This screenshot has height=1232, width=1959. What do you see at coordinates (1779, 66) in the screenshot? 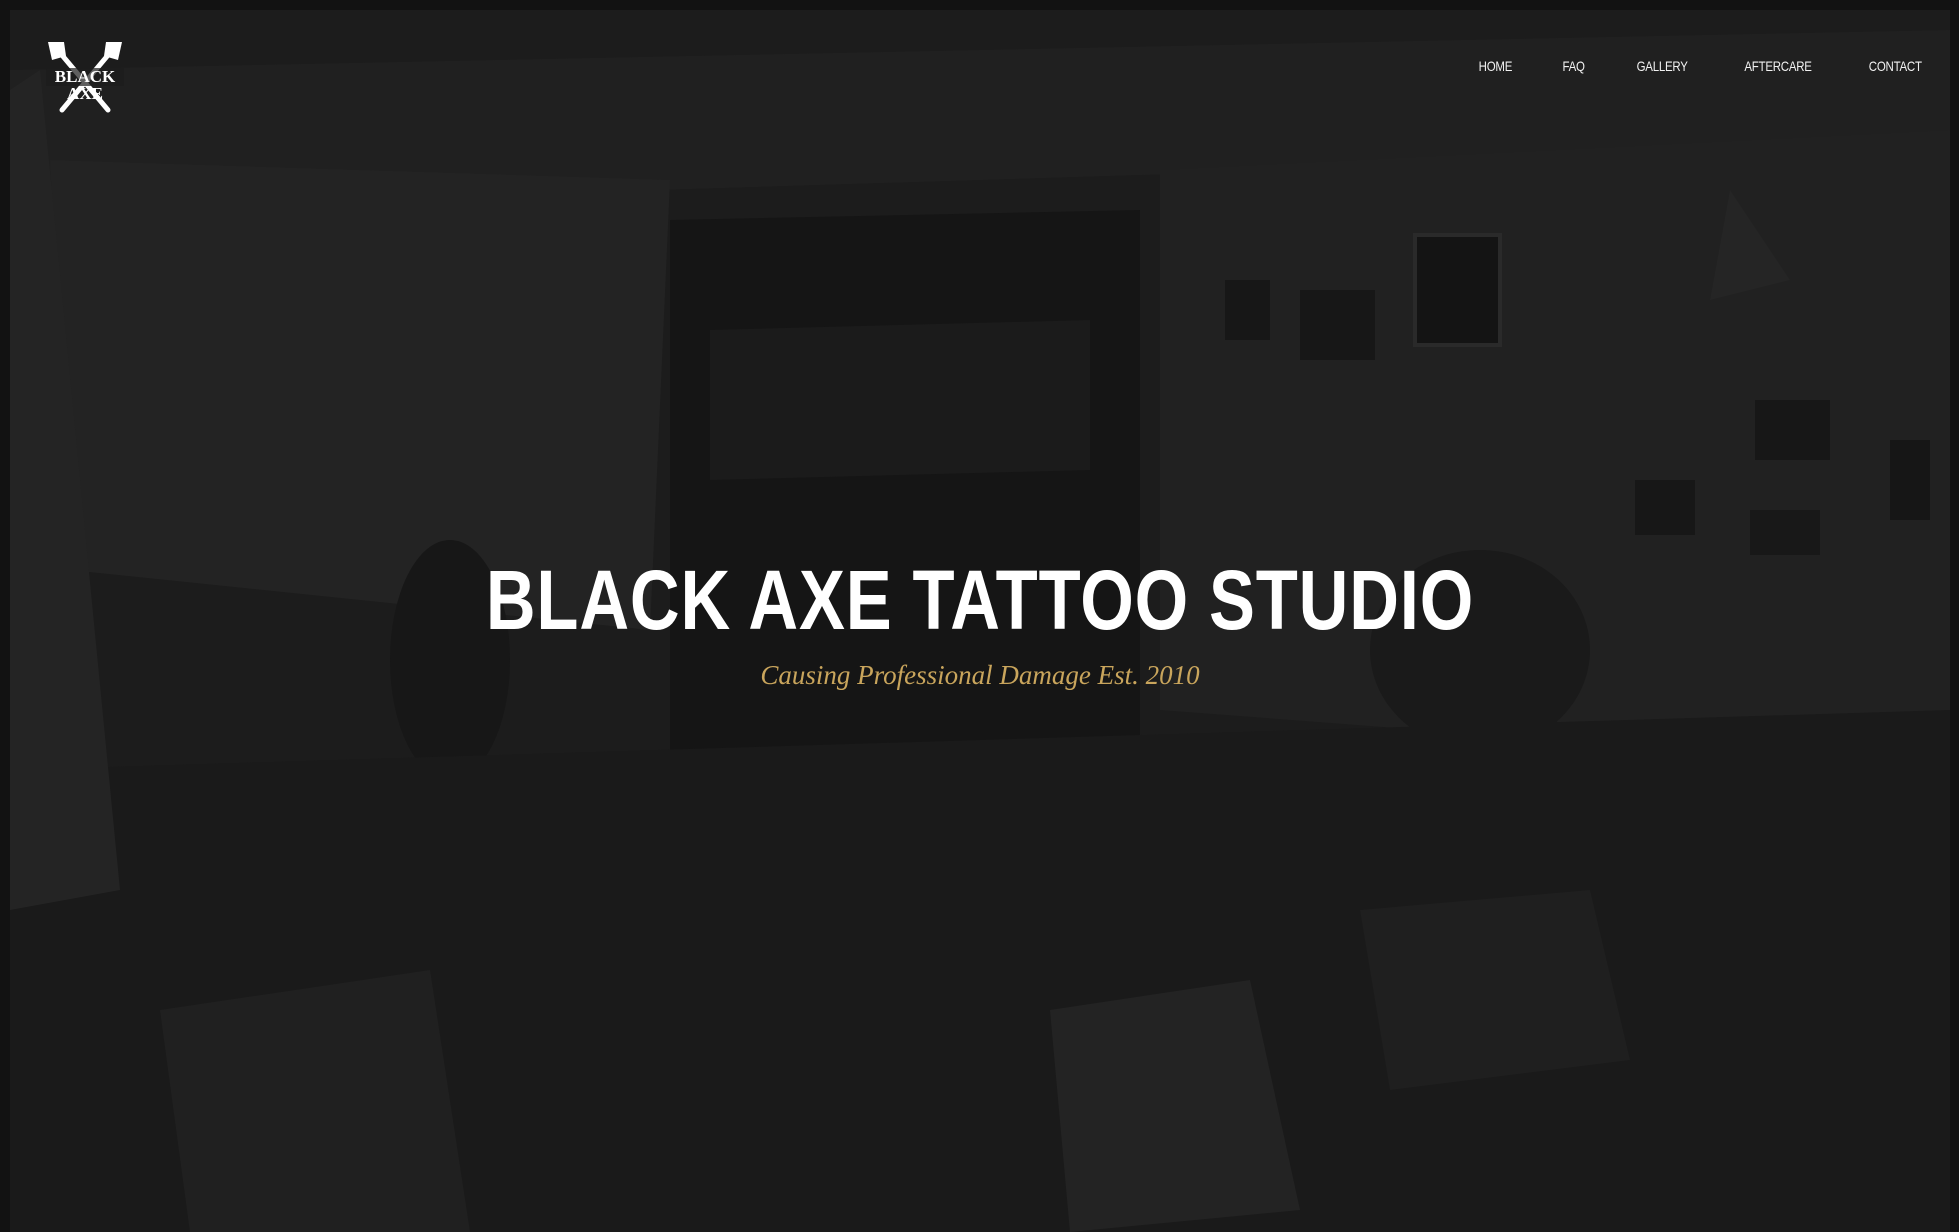
I see `nav-item-aftercare: AFTERCARE` at bounding box center [1779, 66].